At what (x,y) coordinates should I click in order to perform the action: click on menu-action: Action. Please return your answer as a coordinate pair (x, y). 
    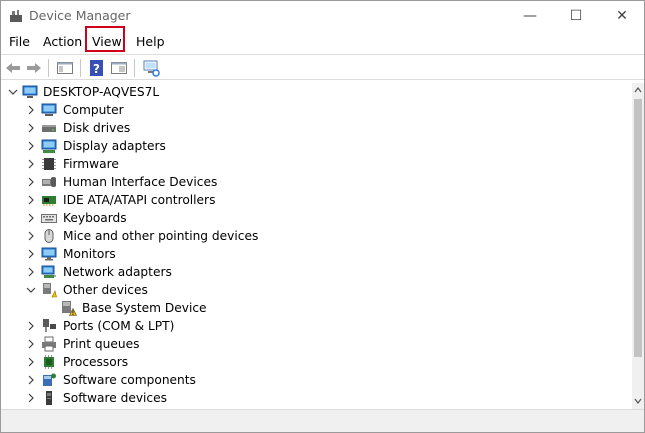
    Looking at the image, I should click on (62, 42).